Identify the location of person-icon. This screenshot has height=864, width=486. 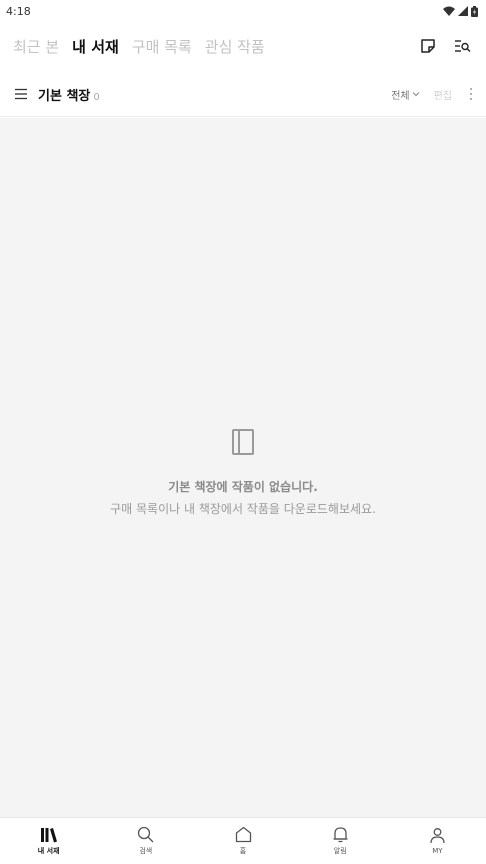
(437, 836).